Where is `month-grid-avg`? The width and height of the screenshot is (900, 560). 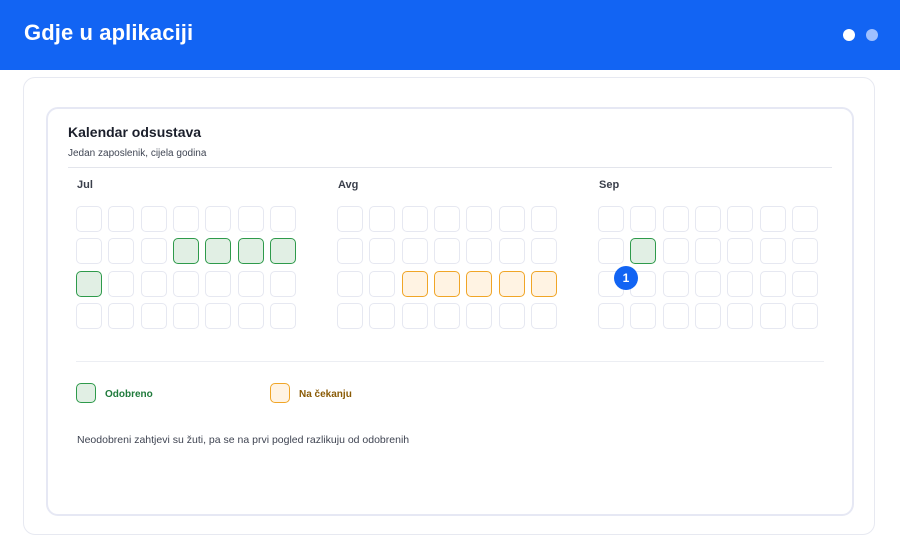 month-grid-avg is located at coordinates (448, 268).